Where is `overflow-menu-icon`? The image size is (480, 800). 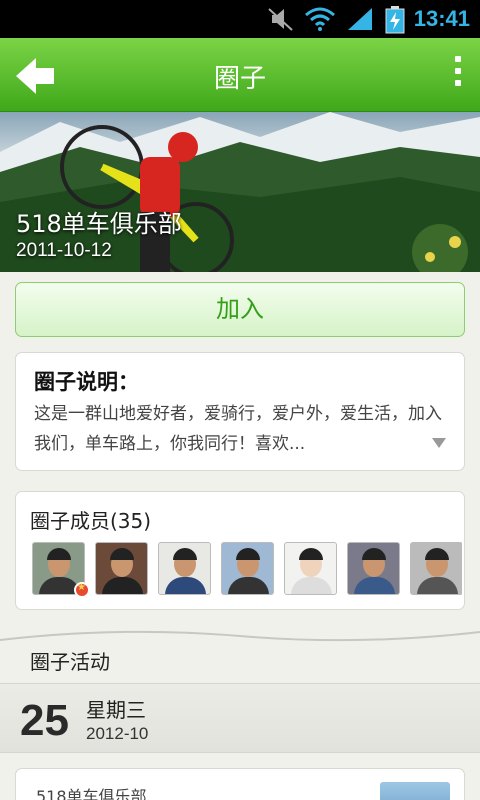 overflow-menu-icon is located at coordinates (458, 75).